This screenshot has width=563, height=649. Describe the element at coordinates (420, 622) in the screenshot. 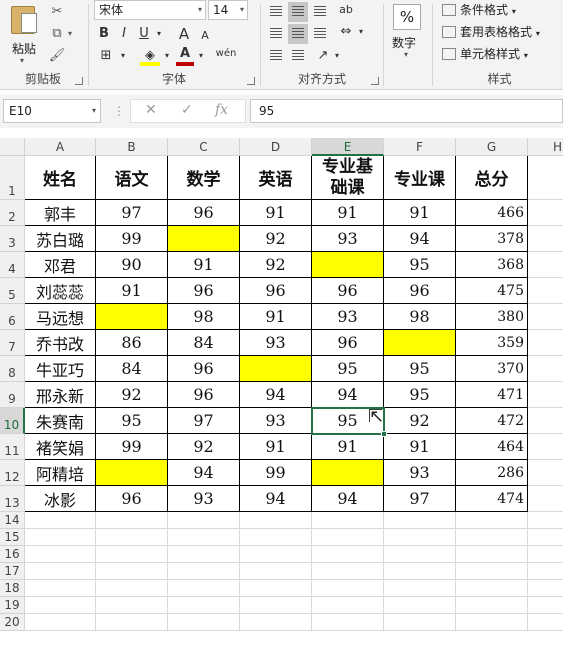

I see `cell-f20` at that location.